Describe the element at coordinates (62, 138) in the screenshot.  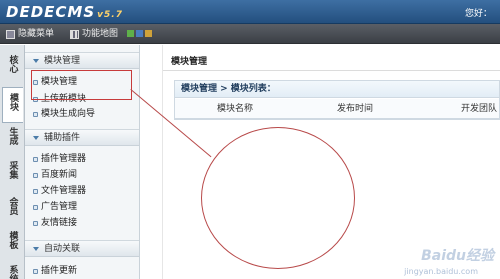
I see `group-title-label: 辅助插件` at that location.